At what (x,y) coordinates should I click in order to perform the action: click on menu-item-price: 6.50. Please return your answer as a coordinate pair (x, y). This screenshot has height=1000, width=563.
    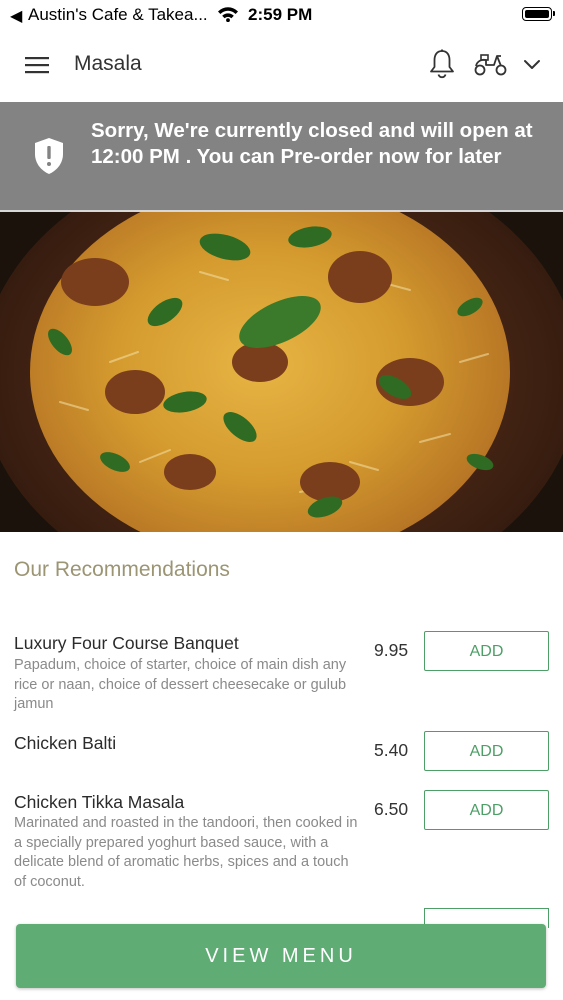
    Looking at the image, I should click on (391, 809).